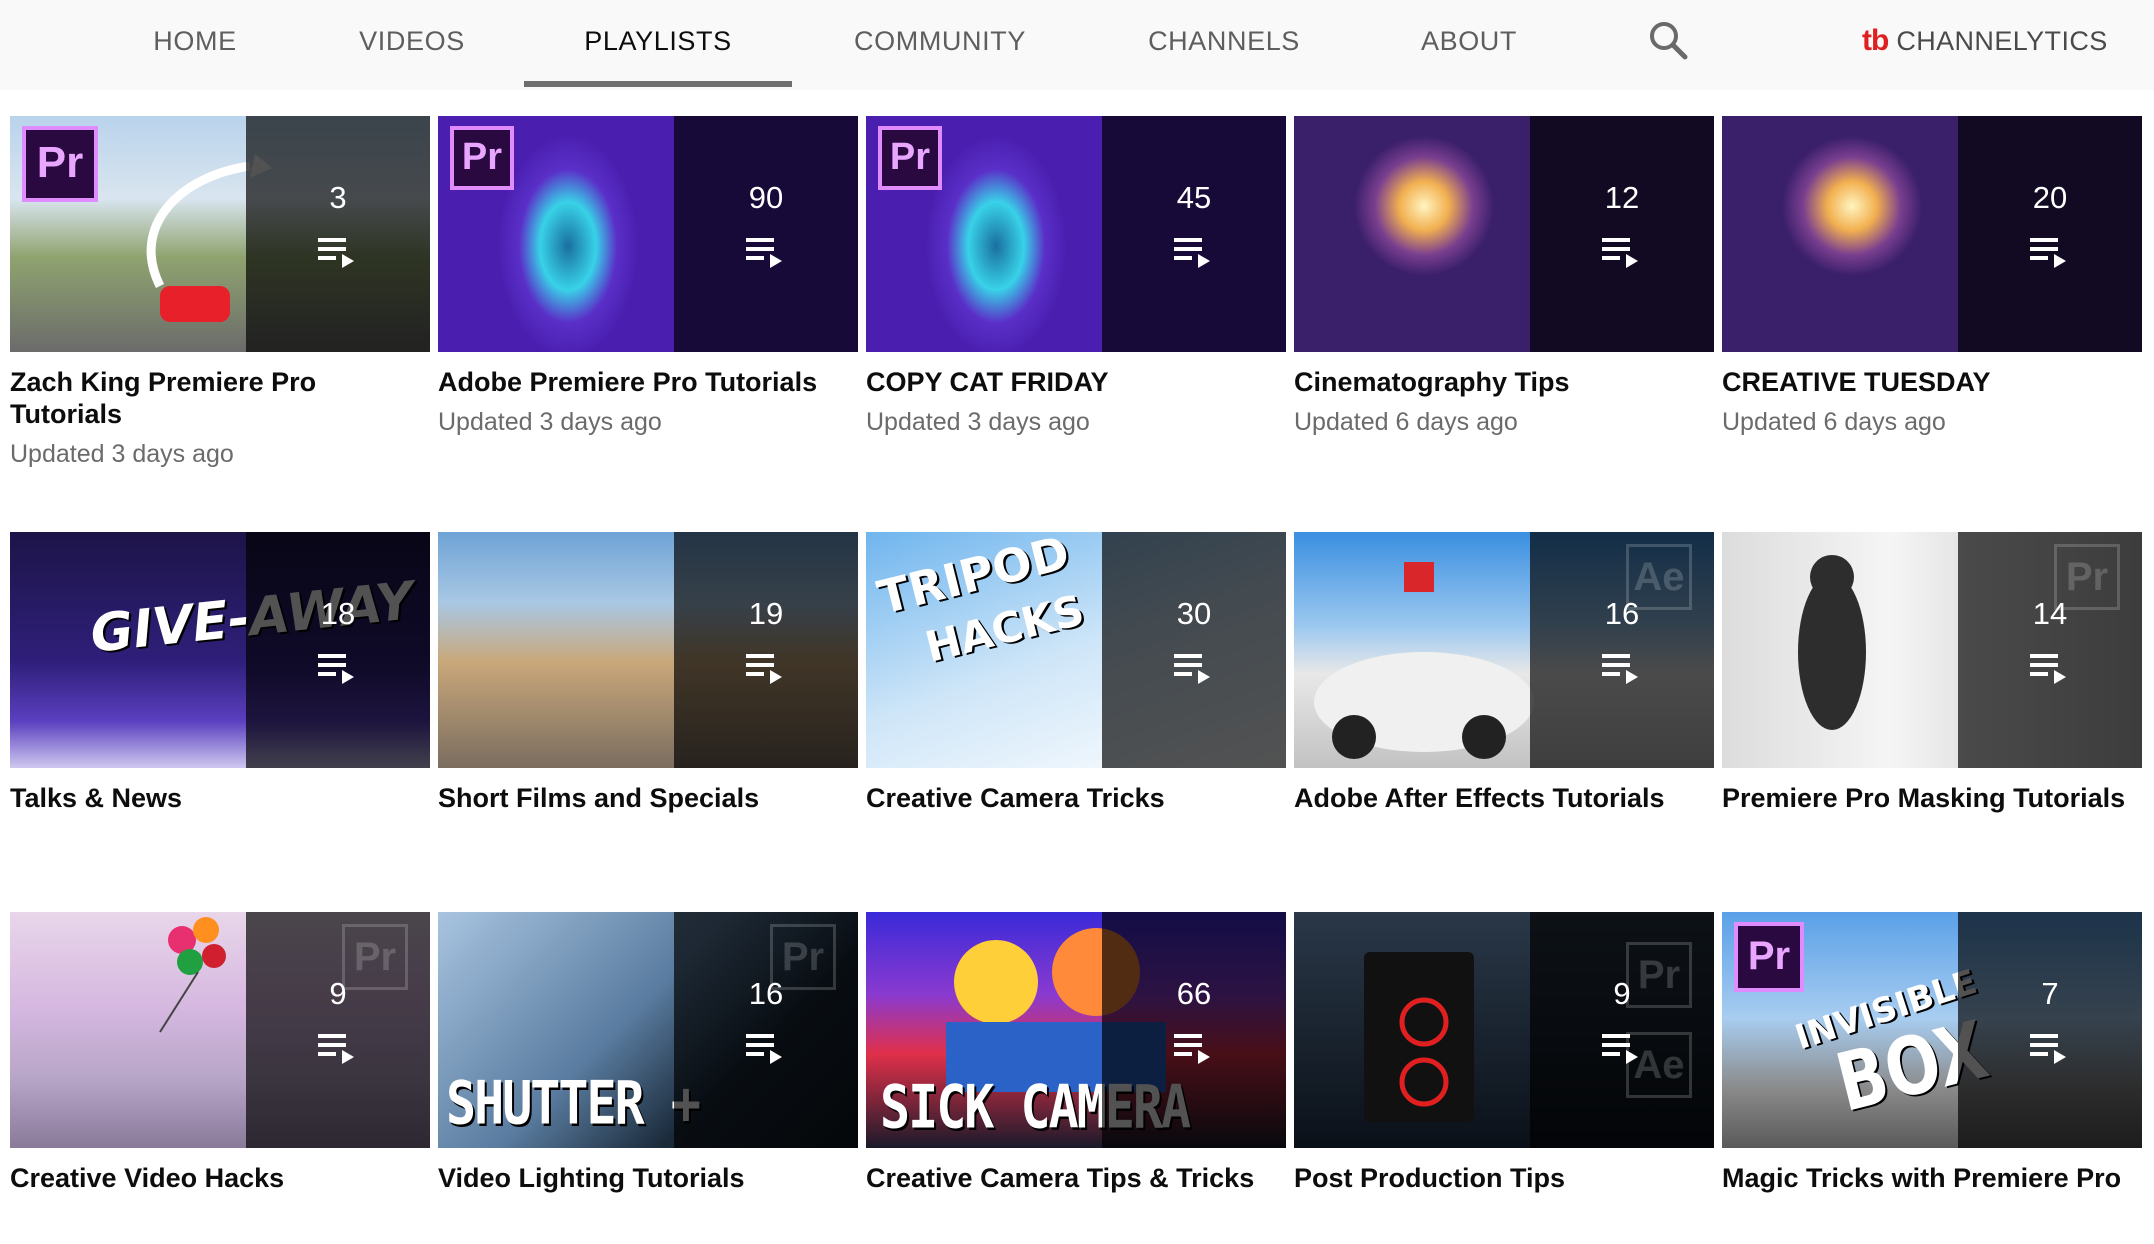  What do you see at coordinates (648, 798) in the screenshot?
I see `playlist-title: Short Films and Specials` at bounding box center [648, 798].